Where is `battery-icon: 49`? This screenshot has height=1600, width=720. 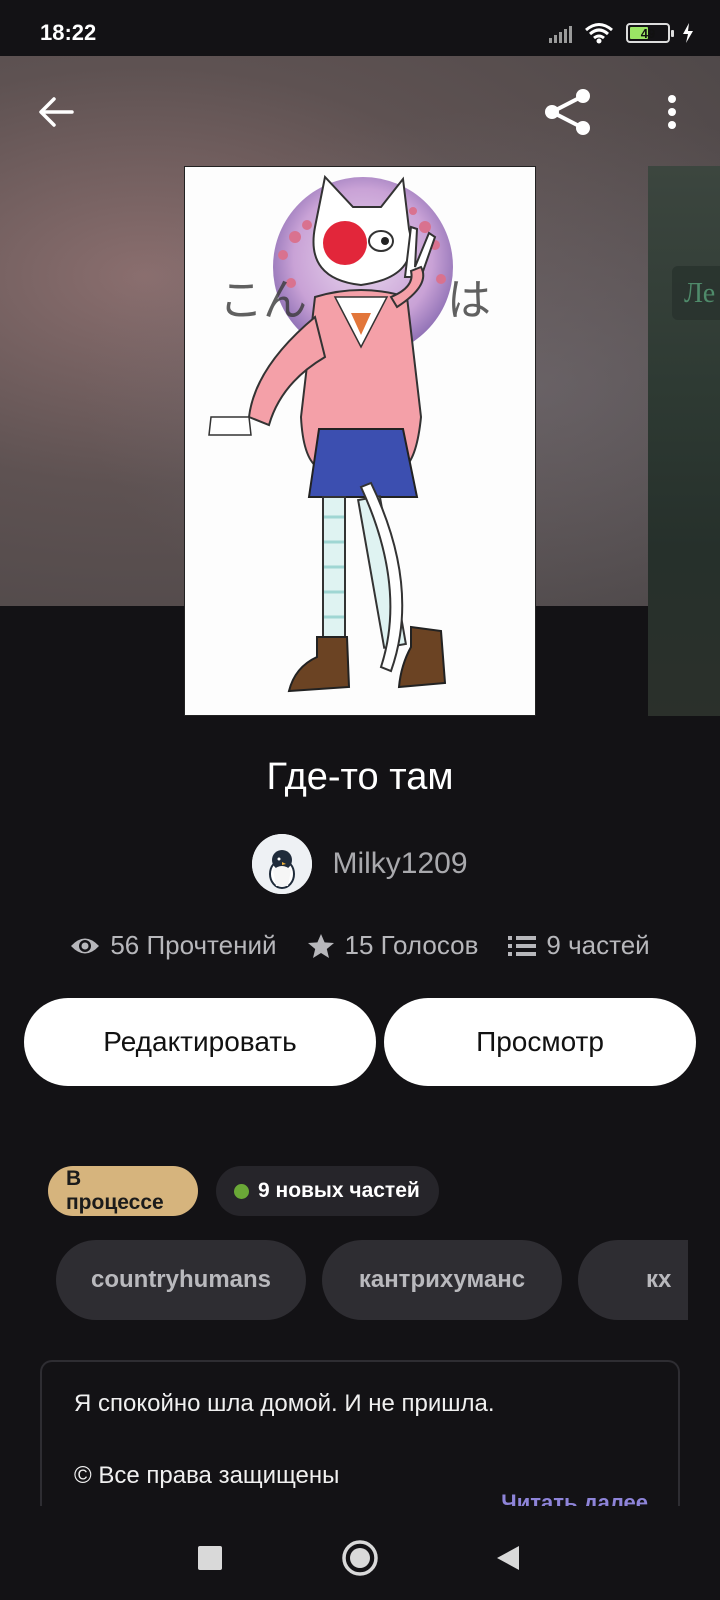 battery-icon: 49 is located at coordinates (650, 33).